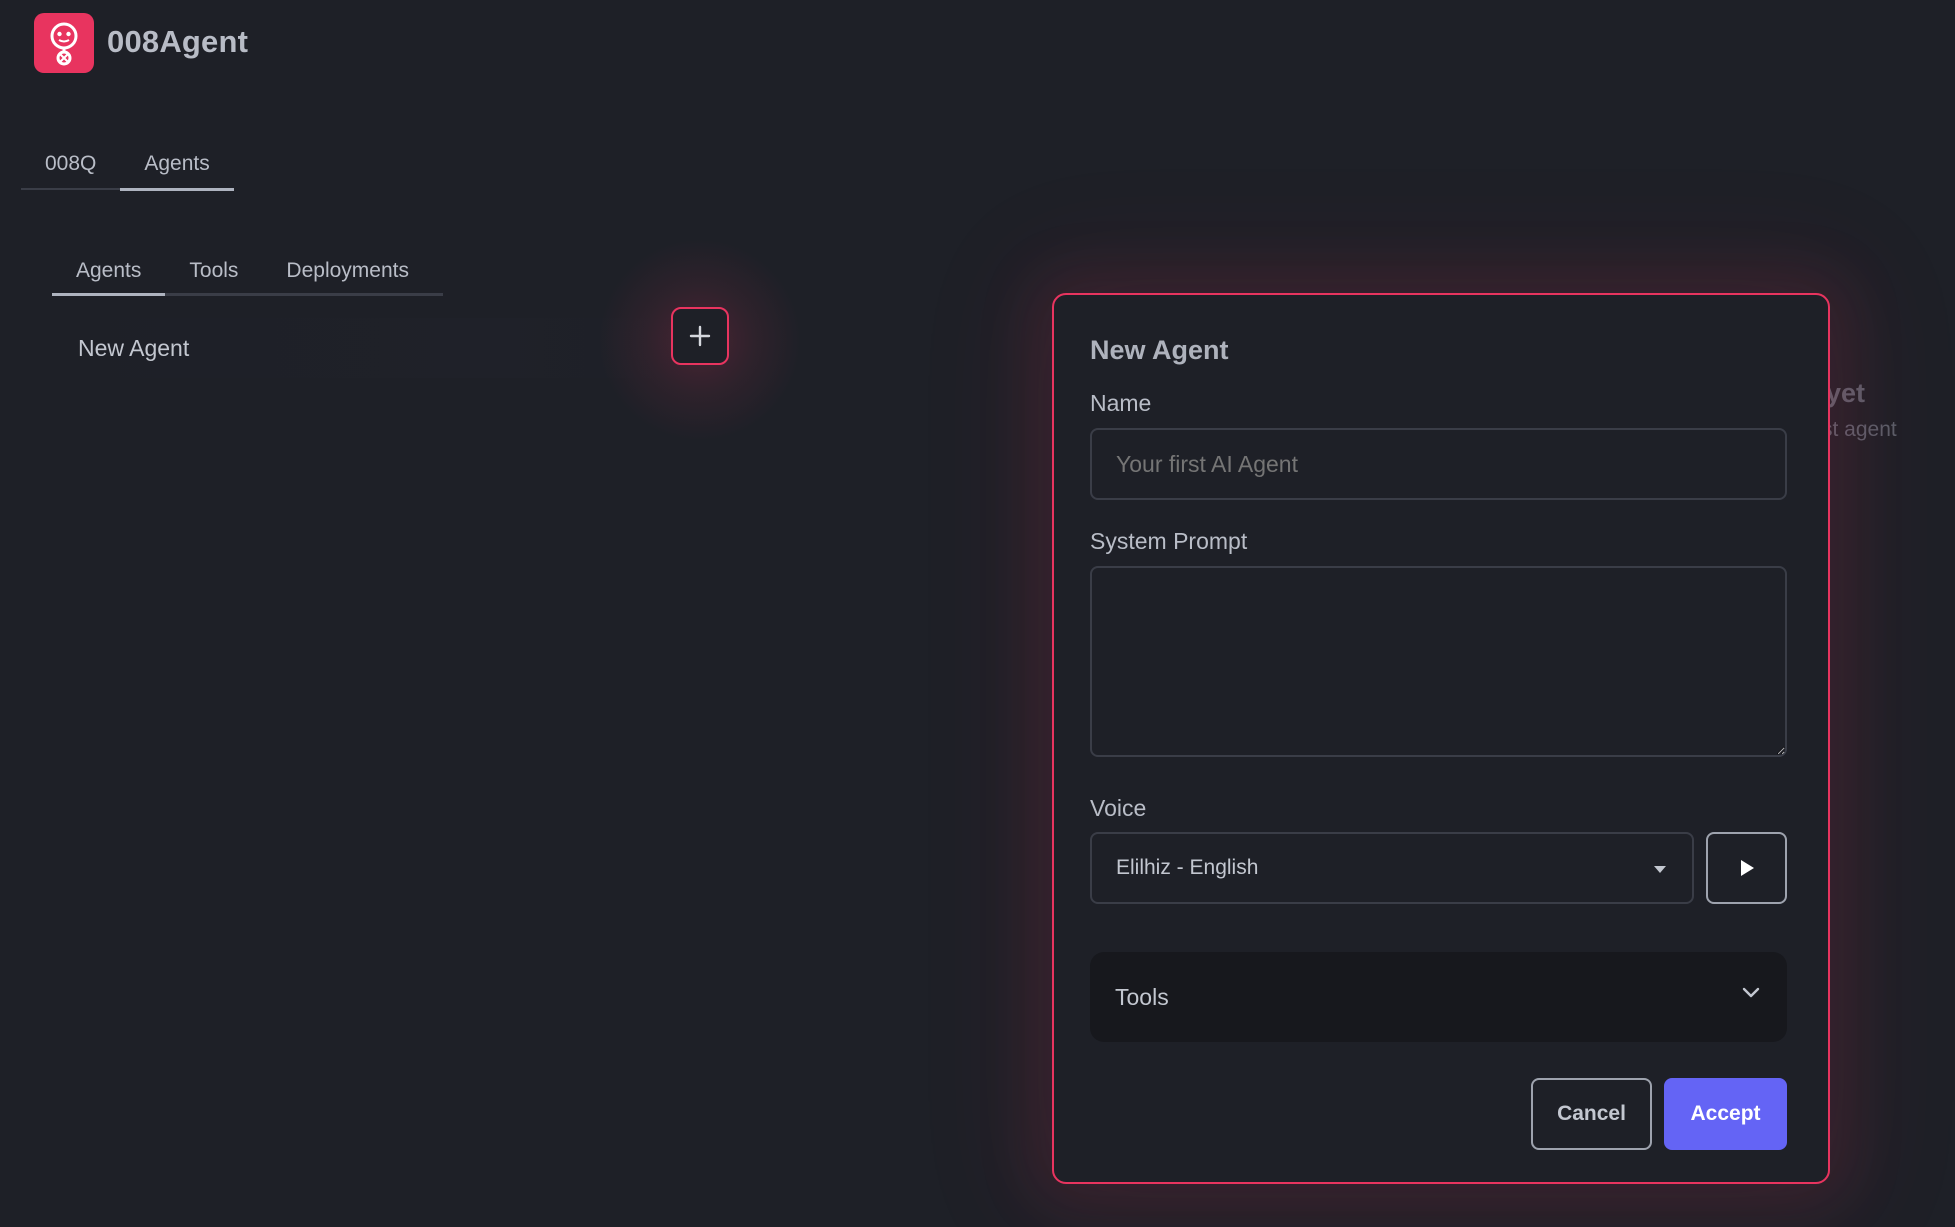 Image resolution: width=1955 pixels, height=1227 pixels. What do you see at coordinates (1438, 464) in the screenshot?
I see `name-input` at bounding box center [1438, 464].